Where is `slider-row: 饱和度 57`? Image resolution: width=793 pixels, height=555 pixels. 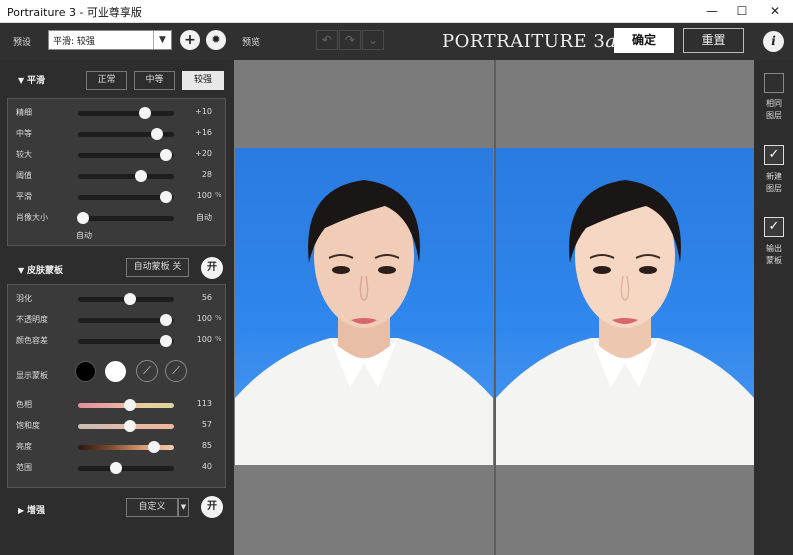
slider-row: 饱和度 57 is located at coordinates (117, 426).